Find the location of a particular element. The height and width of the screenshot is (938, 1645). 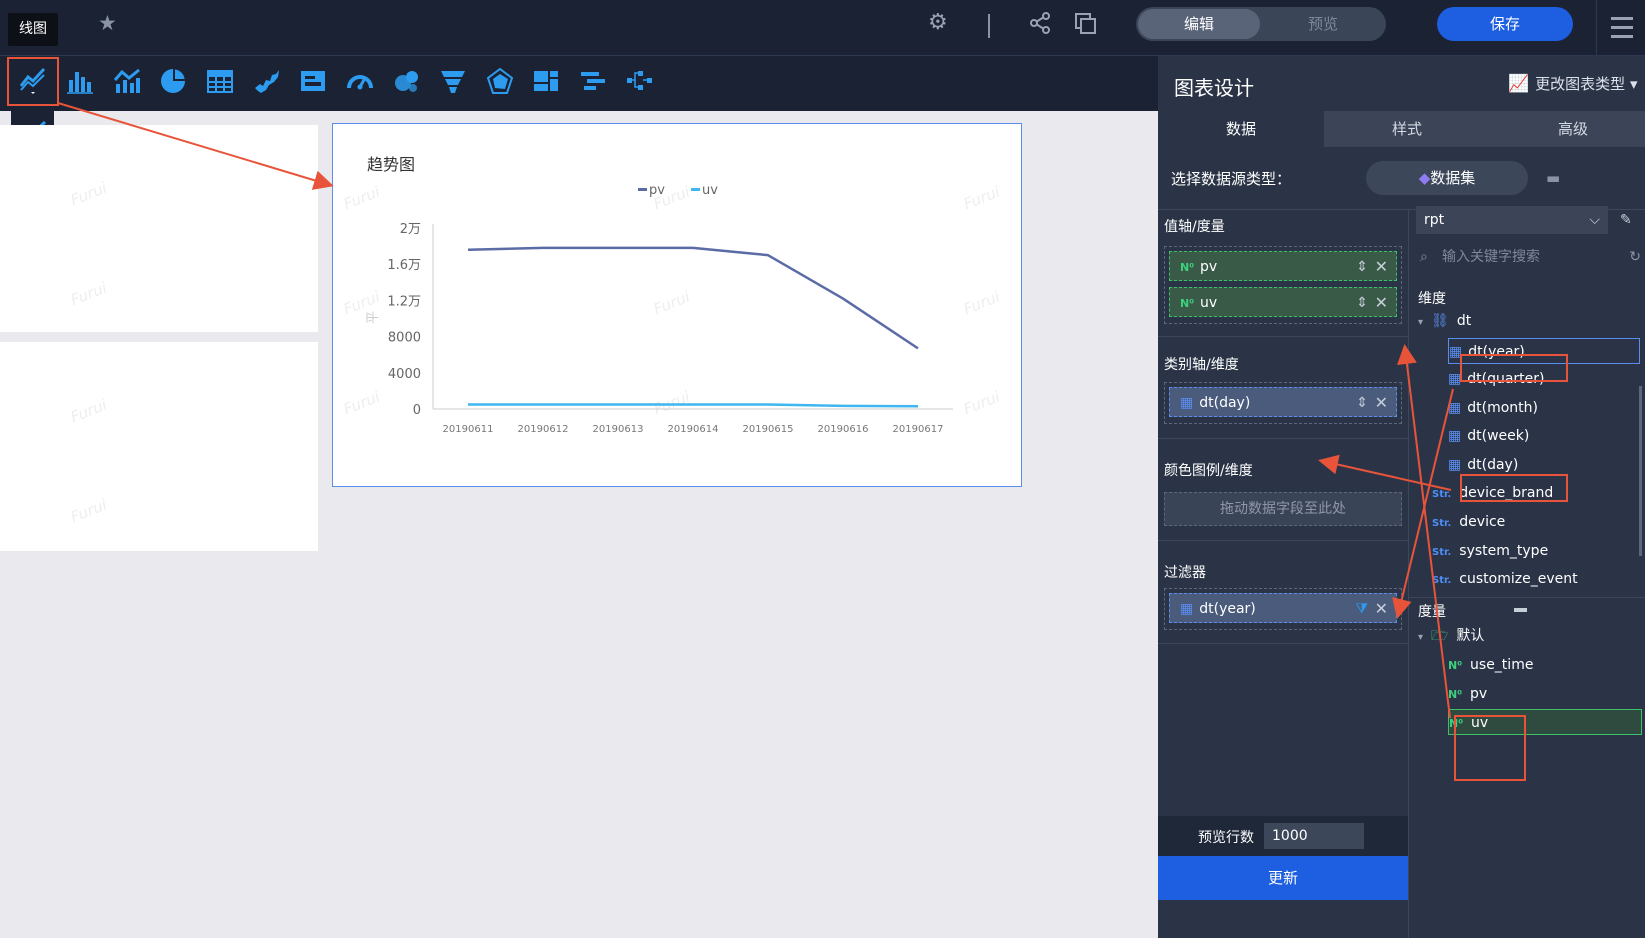

line-chart-icon is located at coordinates (33, 79).